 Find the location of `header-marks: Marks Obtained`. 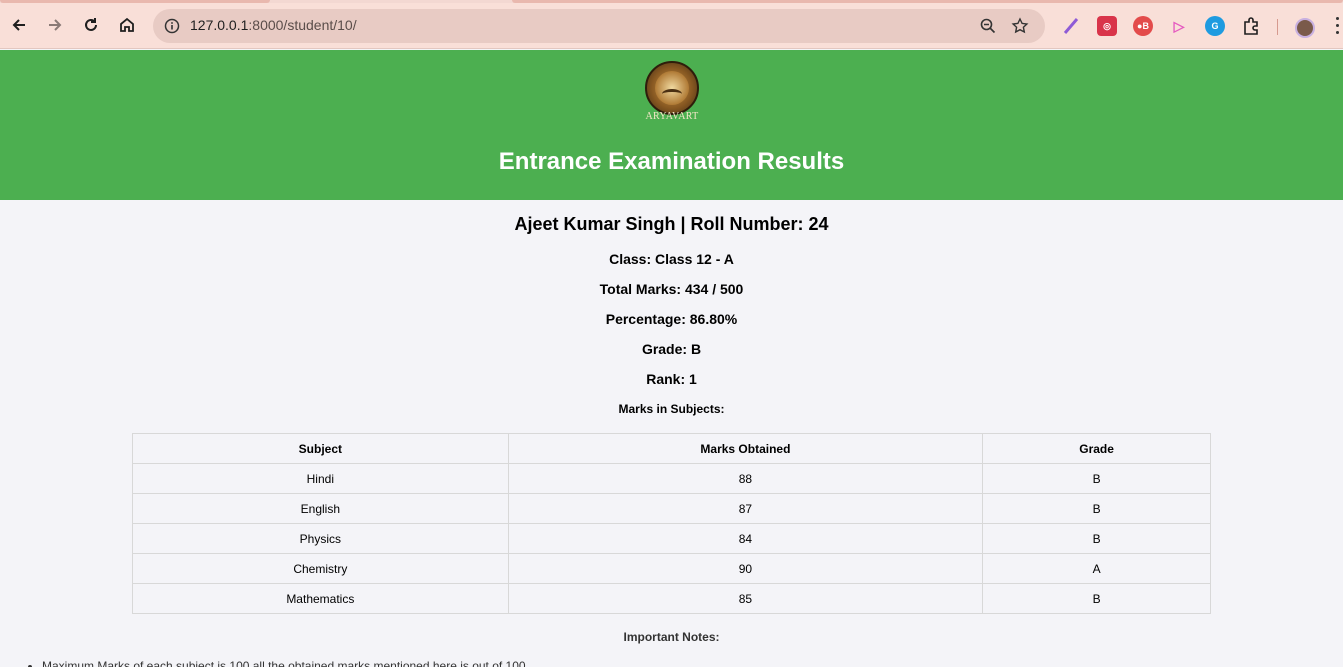

header-marks: Marks Obtained is located at coordinates (745, 448).